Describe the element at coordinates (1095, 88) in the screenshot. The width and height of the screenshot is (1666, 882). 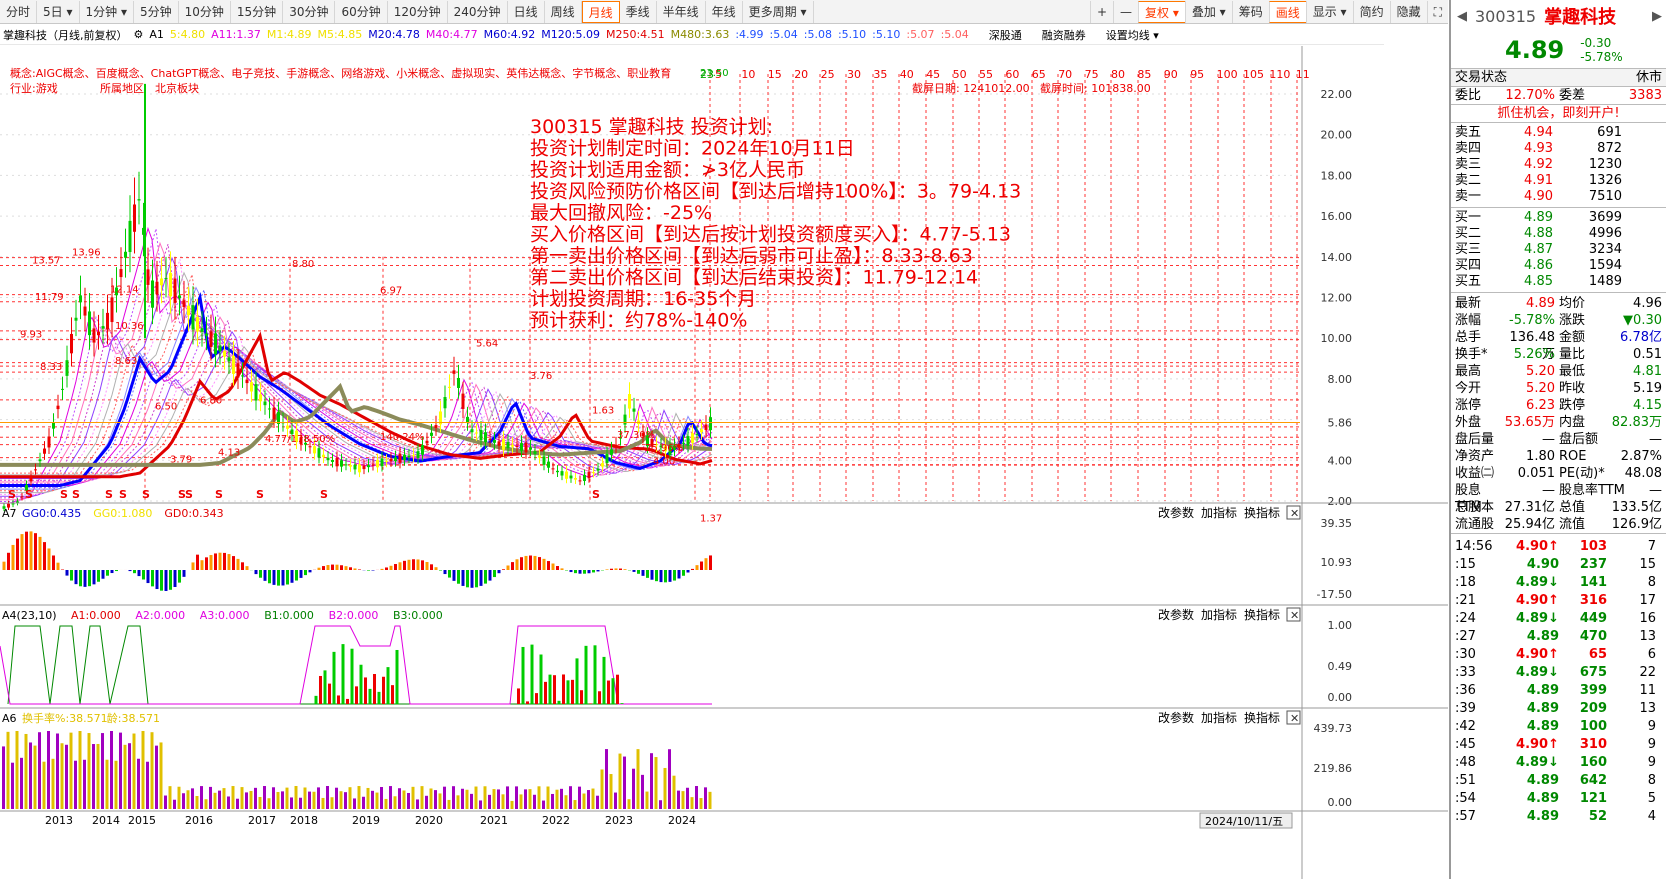
I see `screenshot-time: 截屏时间: 101838.00` at that location.